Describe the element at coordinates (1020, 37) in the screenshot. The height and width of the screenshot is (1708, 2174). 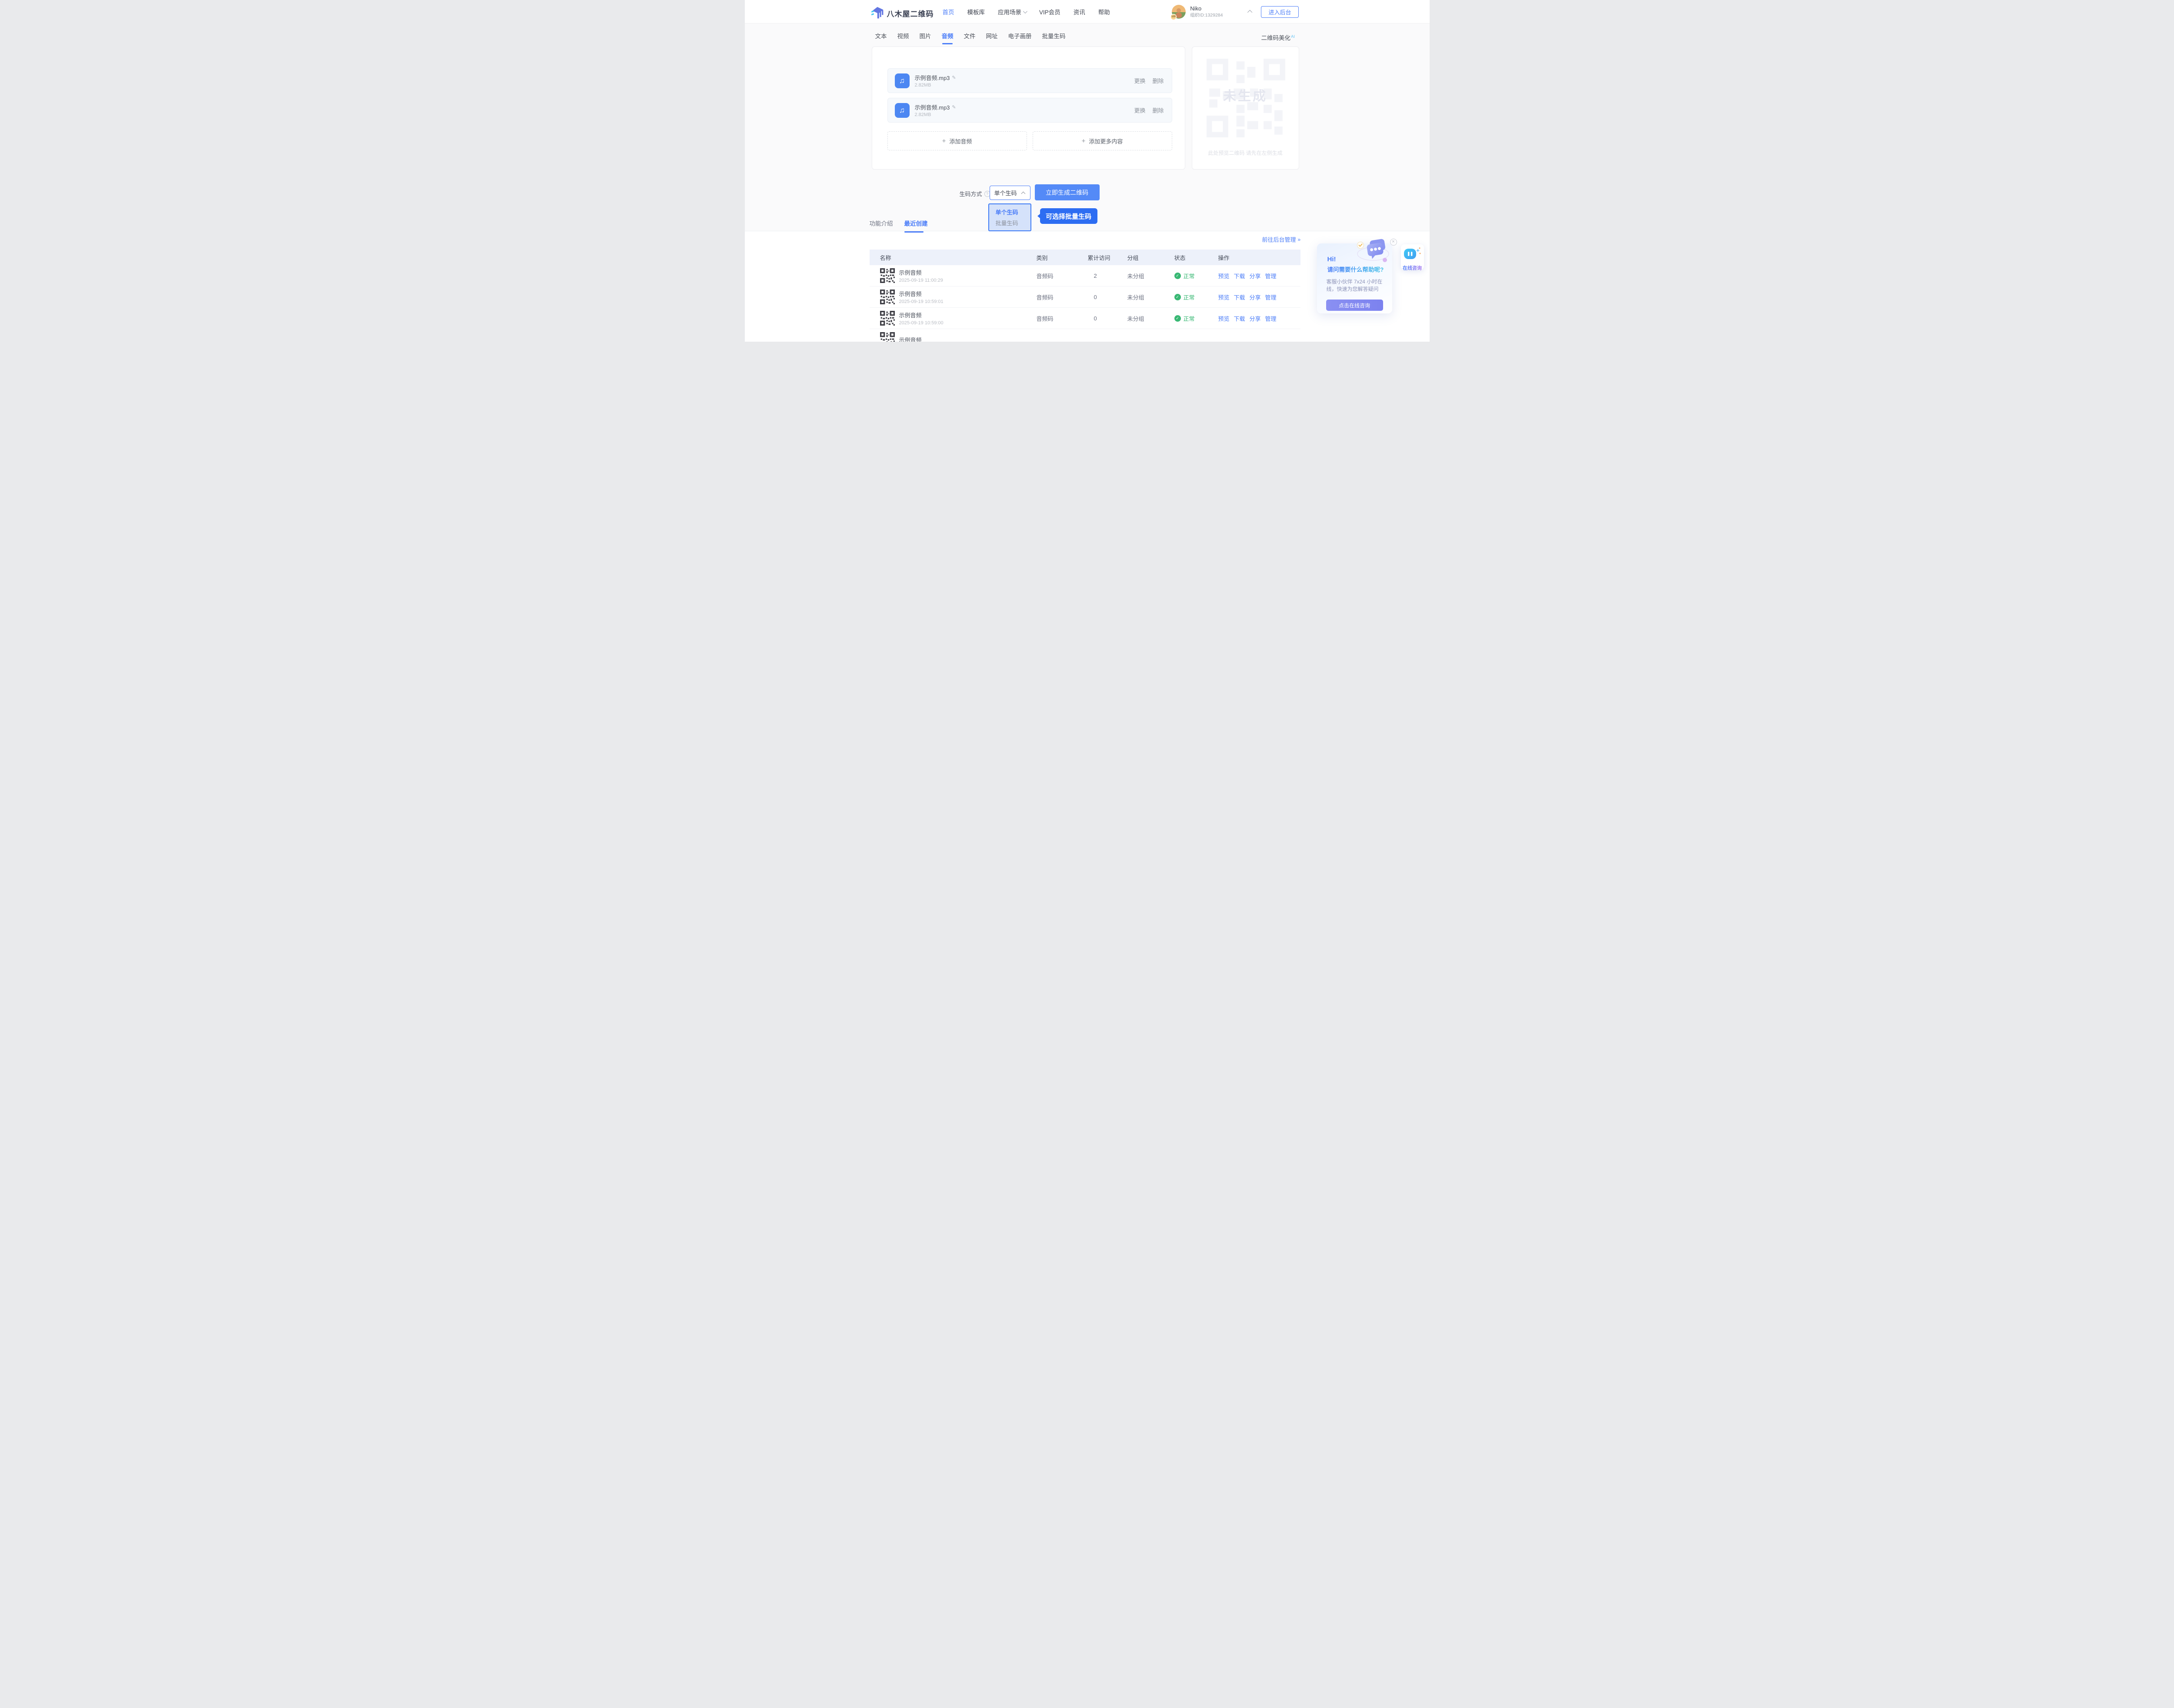
I see `tab-ebook: 电子画册` at that location.